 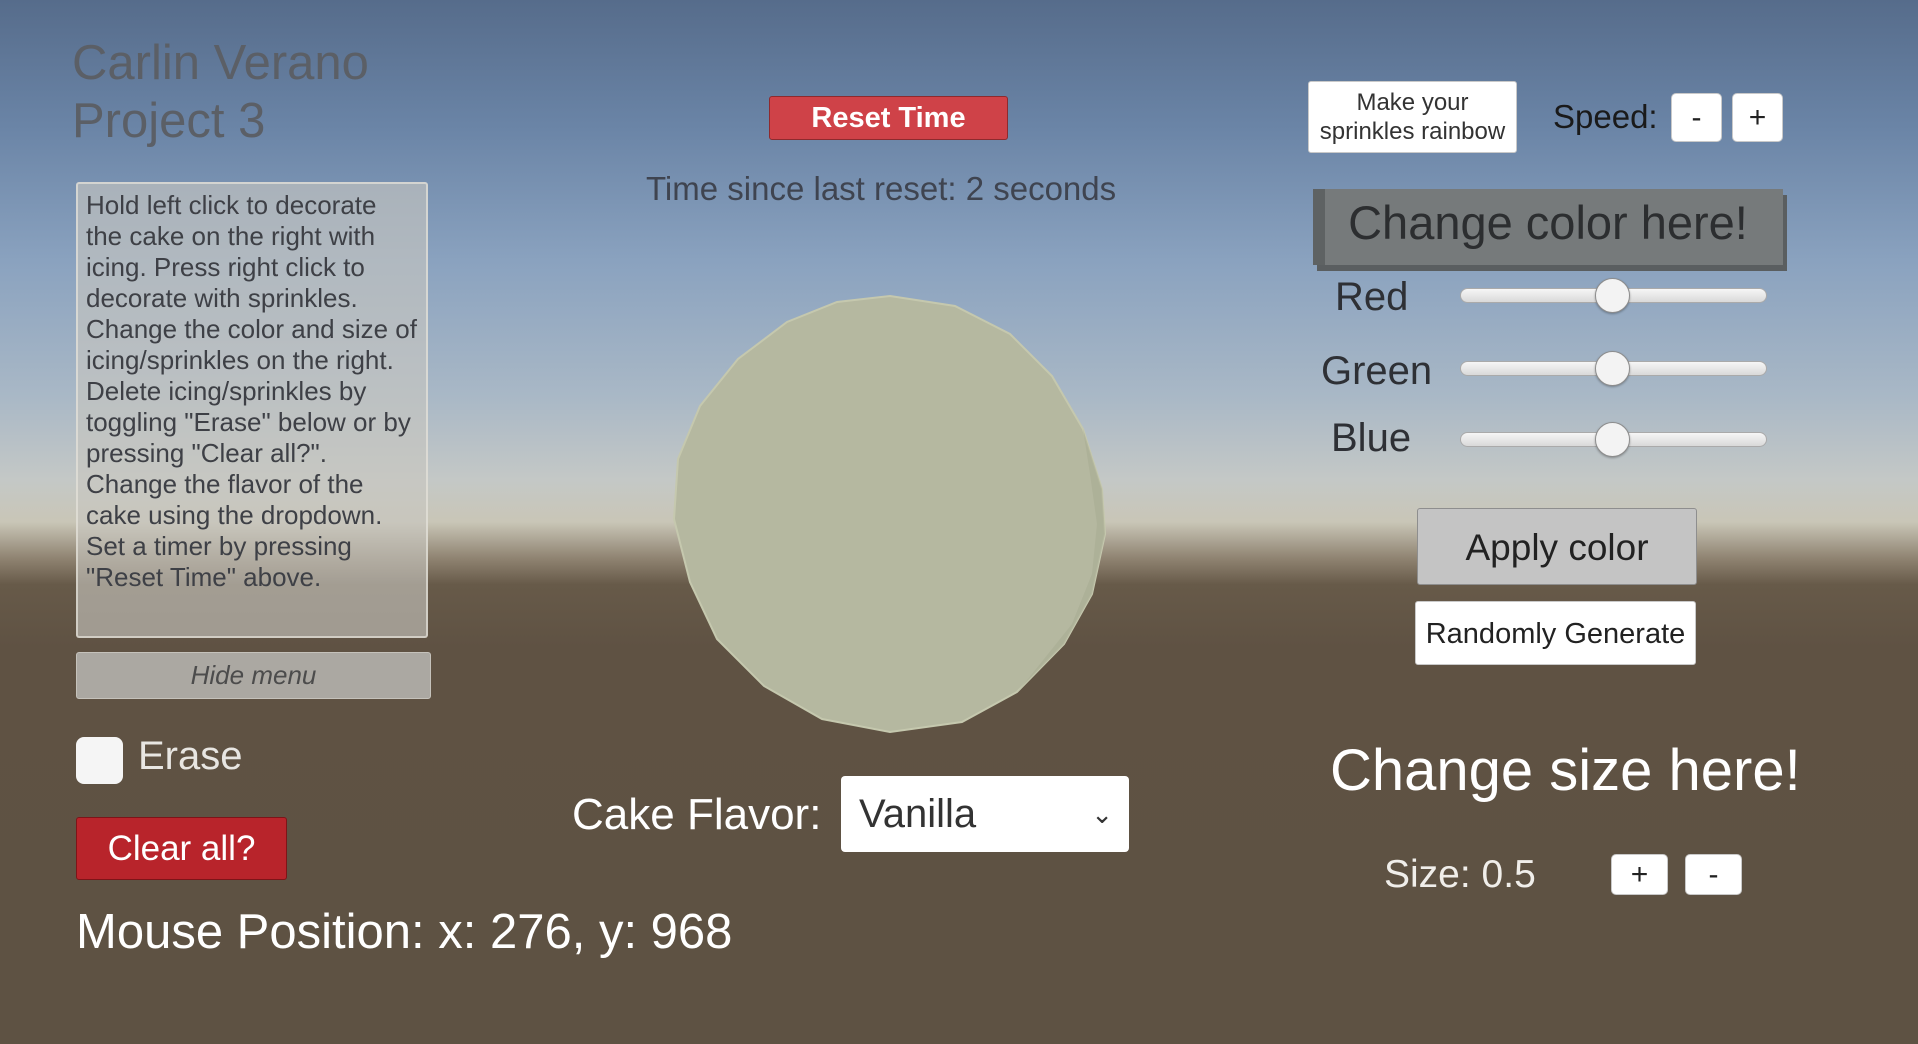 I want to click on hide-menu-button: Hide menu, so click(x=253, y=675).